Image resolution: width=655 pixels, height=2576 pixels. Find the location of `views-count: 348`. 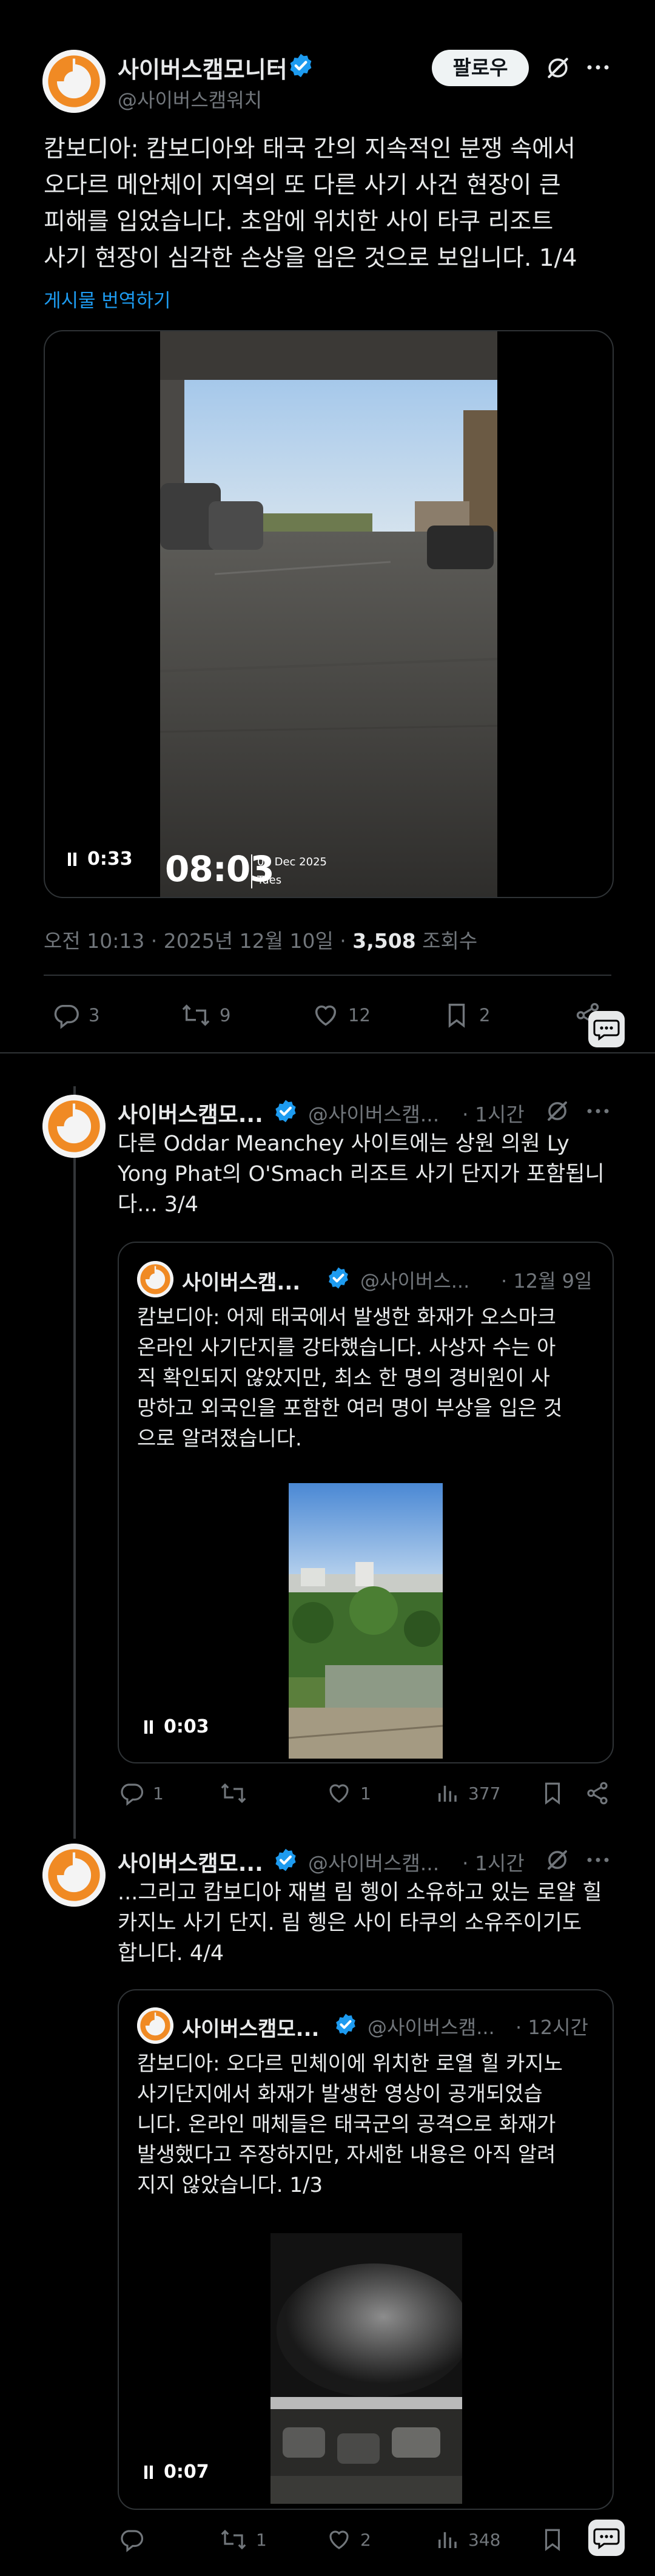

views-count: 348 is located at coordinates (485, 2539).